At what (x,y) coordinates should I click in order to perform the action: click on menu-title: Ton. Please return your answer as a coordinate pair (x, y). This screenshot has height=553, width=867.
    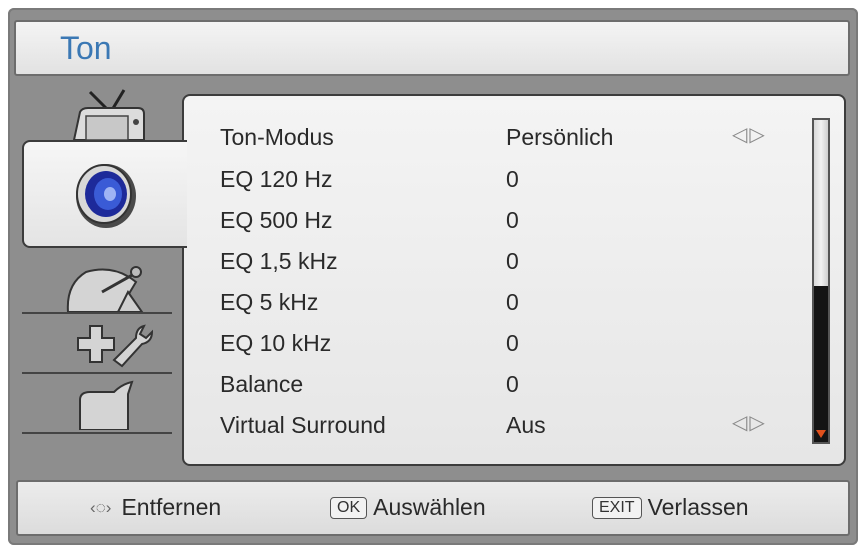
    Looking at the image, I should click on (86, 48).